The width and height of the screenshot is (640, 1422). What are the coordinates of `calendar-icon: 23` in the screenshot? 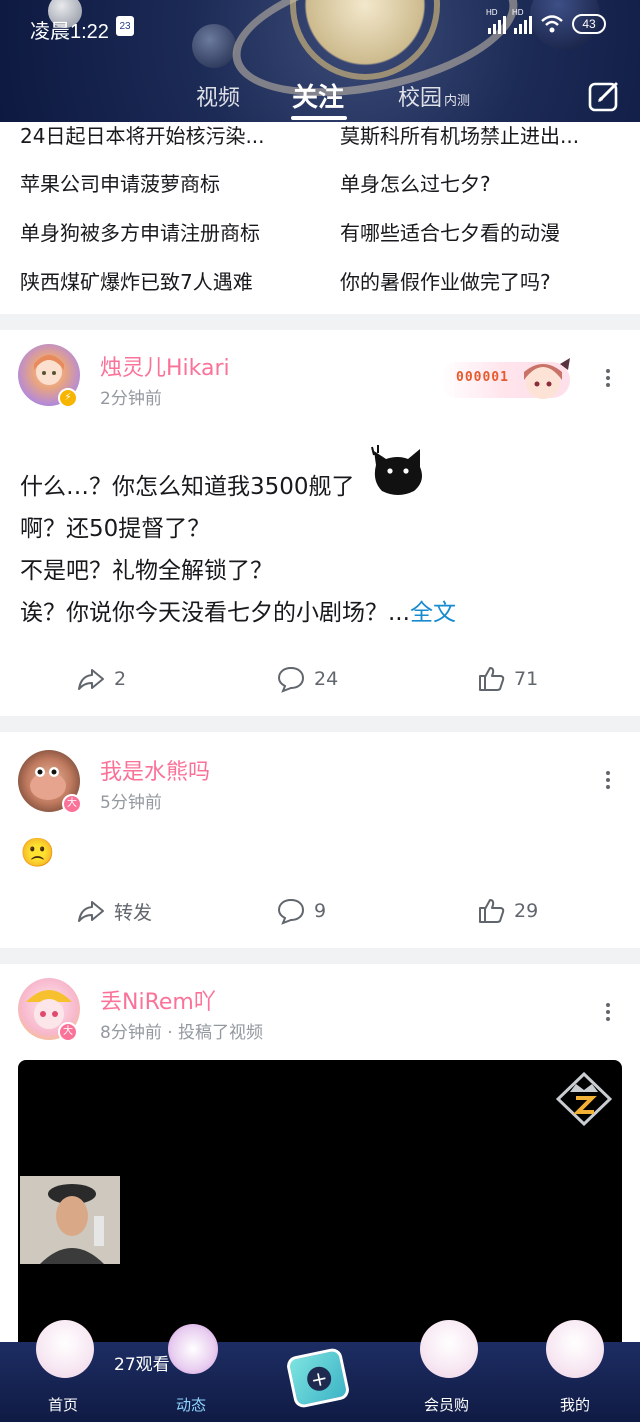 It's located at (125, 26).